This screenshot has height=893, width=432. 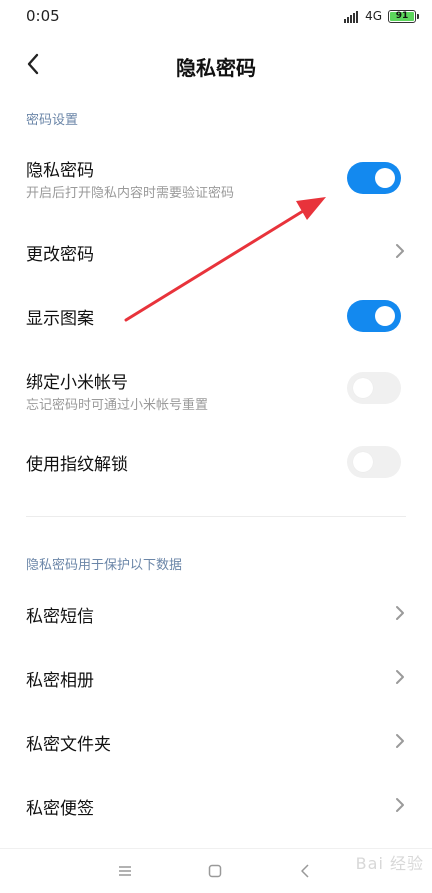 What do you see at coordinates (216, 391) in the screenshot?
I see `setting-bind-mi-account: 绑定小米帐号 忘记密码时可通过小米帐号重置` at bounding box center [216, 391].